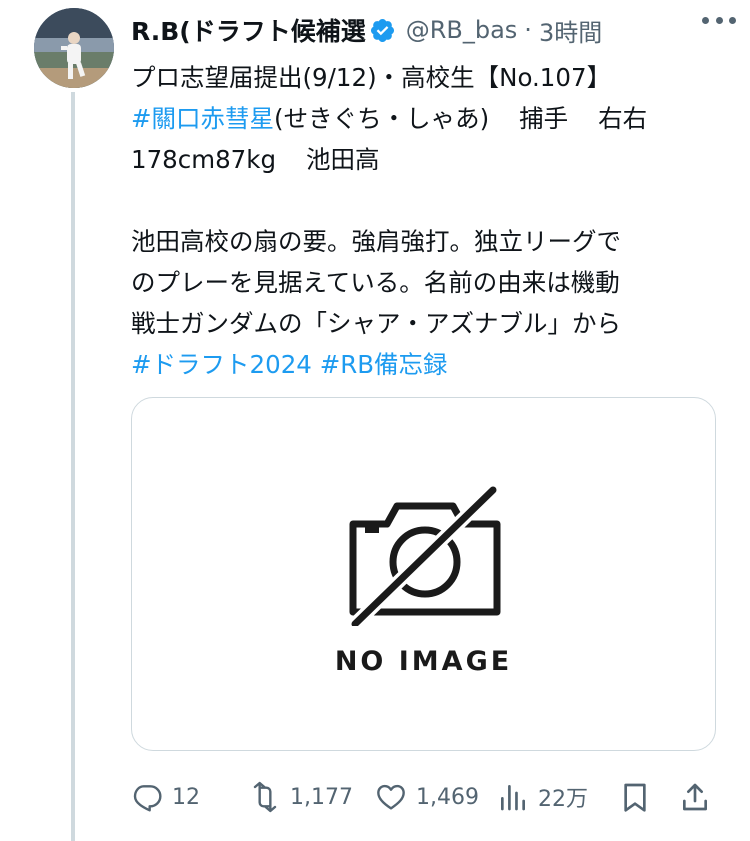 The width and height of the screenshot is (750, 841). I want to click on handedness-text: 右右, so click(623, 118).